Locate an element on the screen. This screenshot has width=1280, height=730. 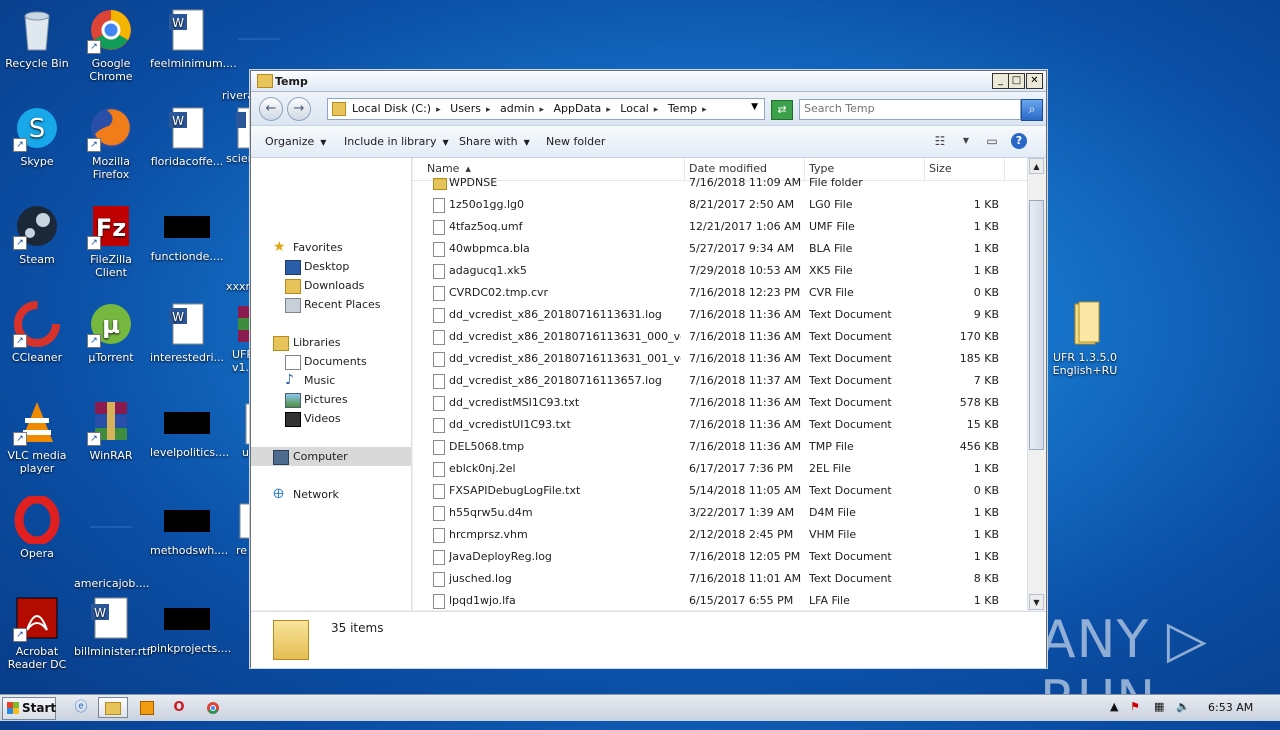
nav-documents: Documents is located at coordinates (331, 361).